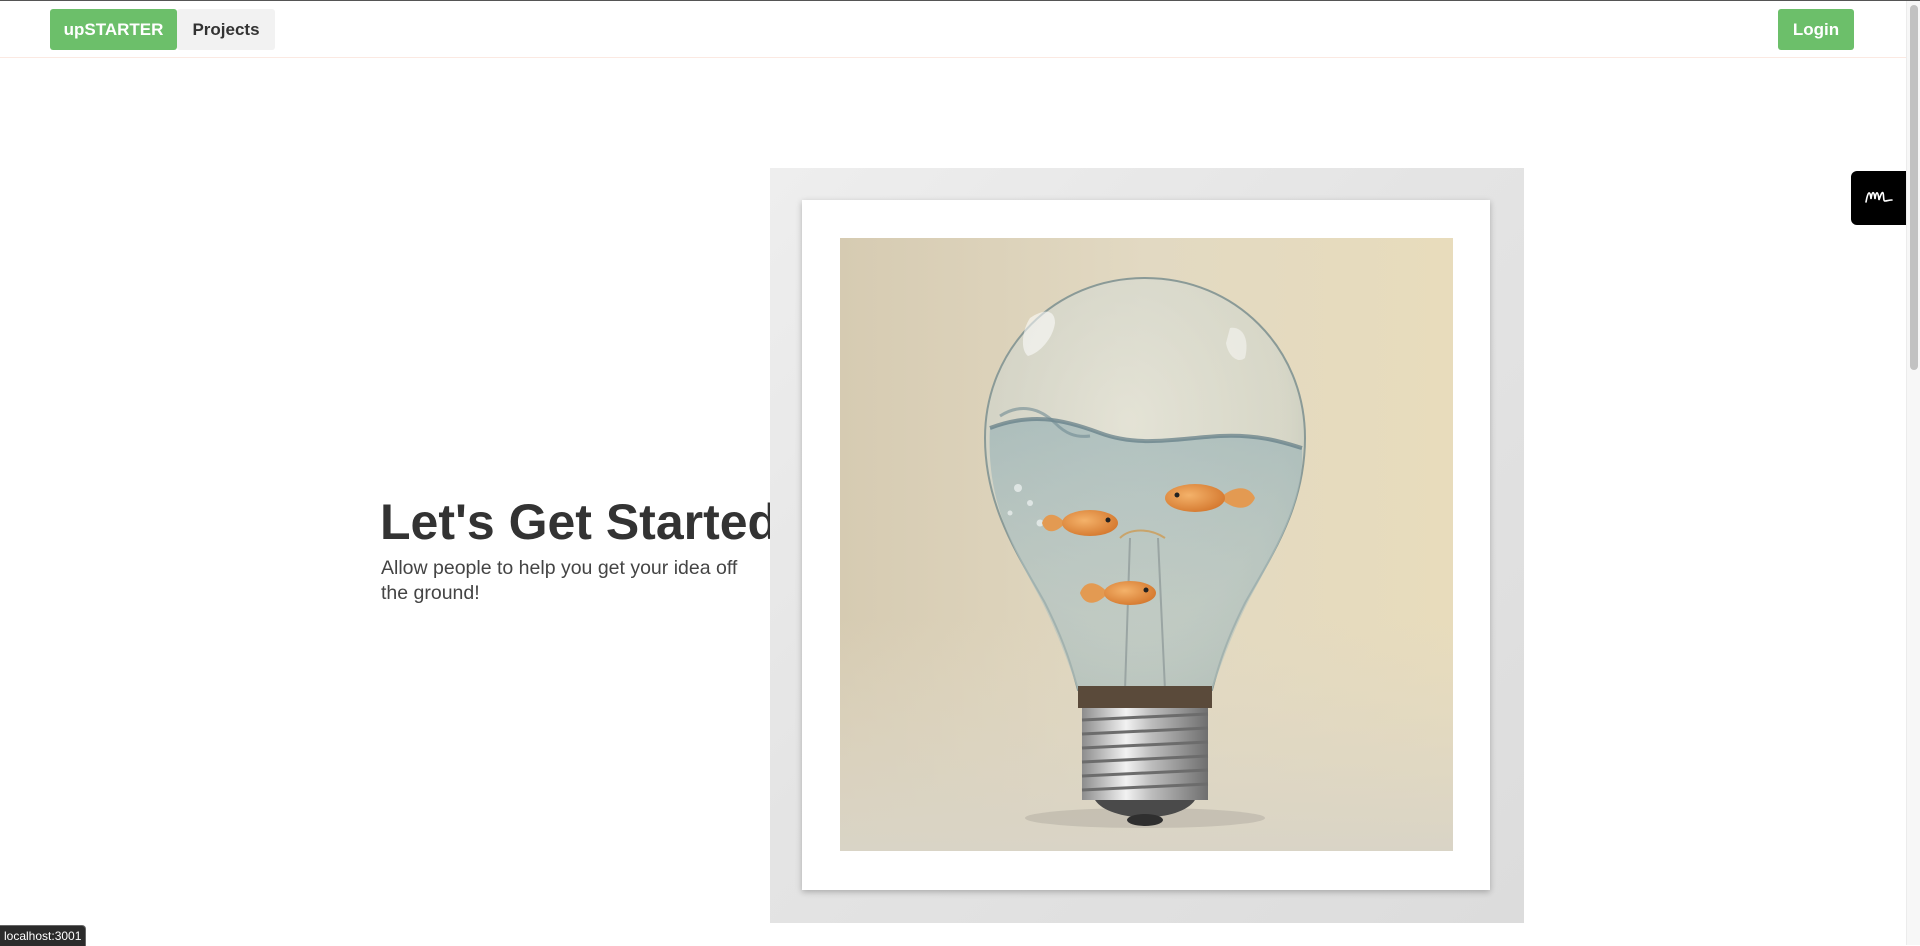 The width and height of the screenshot is (1920, 946). What do you see at coordinates (1914, 187) in the screenshot?
I see `scrollbar-thumb` at bounding box center [1914, 187].